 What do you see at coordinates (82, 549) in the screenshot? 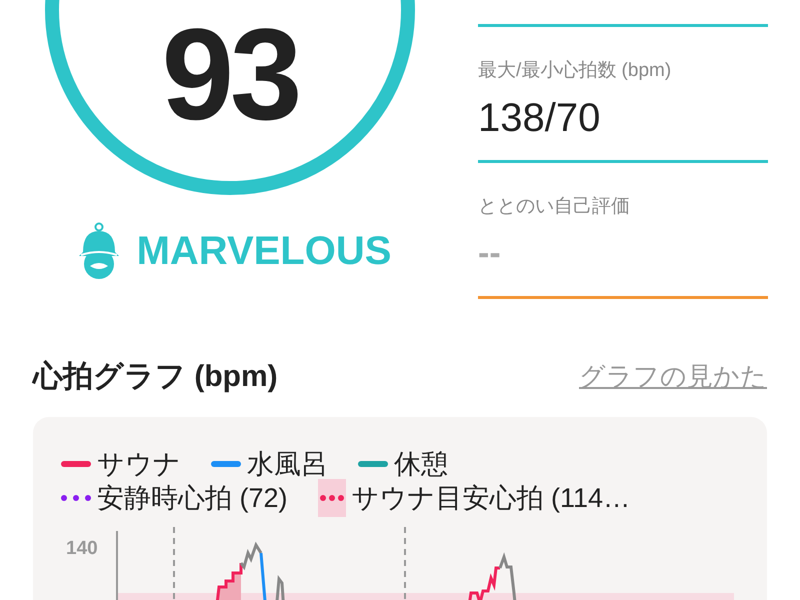
I see `y-tick-label: 140` at bounding box center [82, 549].